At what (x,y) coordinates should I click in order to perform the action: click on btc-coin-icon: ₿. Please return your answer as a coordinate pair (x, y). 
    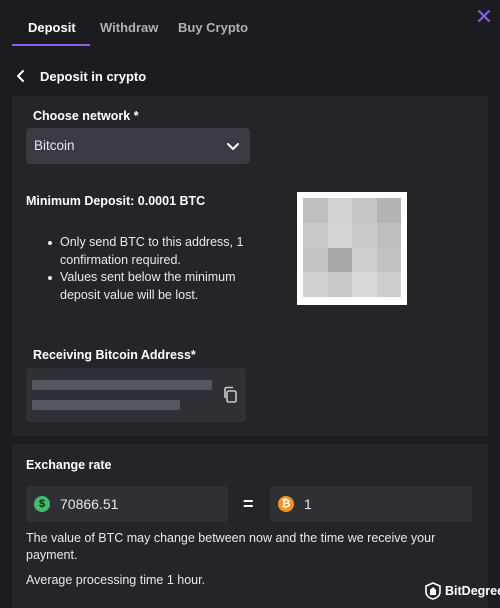
    Looking at the image, I should click on (286, 504).